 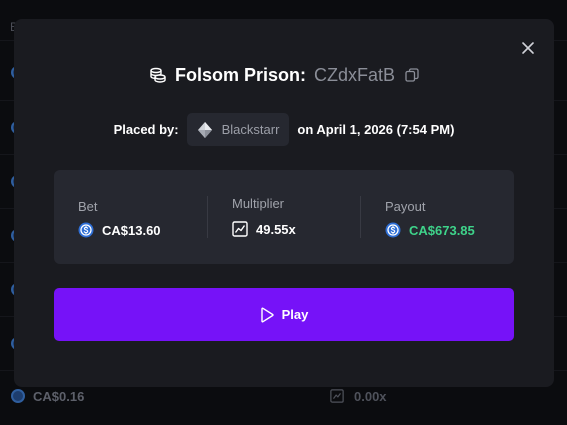 I want to click on play-label: Play, so click(x=295, y=314).